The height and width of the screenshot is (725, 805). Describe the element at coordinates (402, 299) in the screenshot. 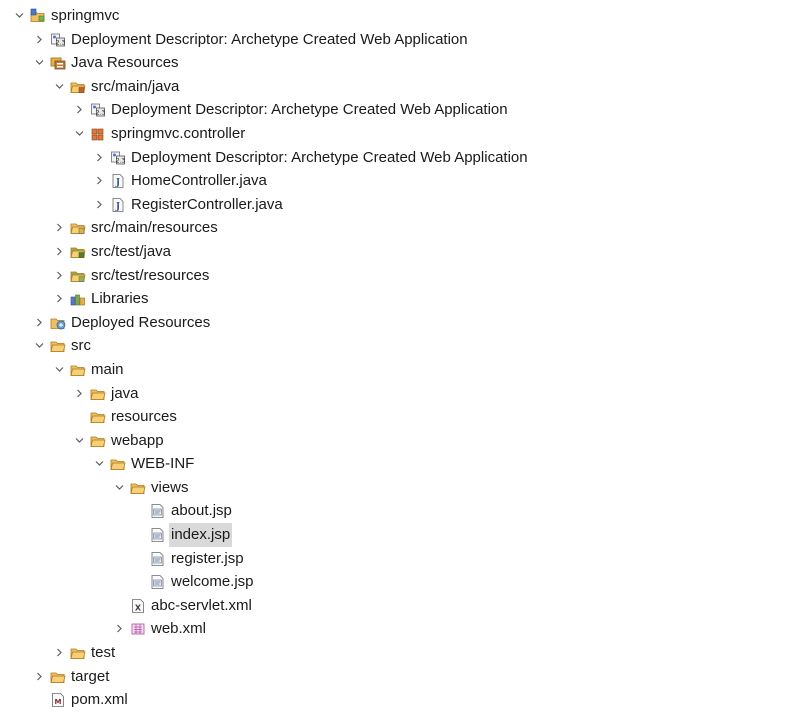

I see `tree-item: Libraries` at that location.